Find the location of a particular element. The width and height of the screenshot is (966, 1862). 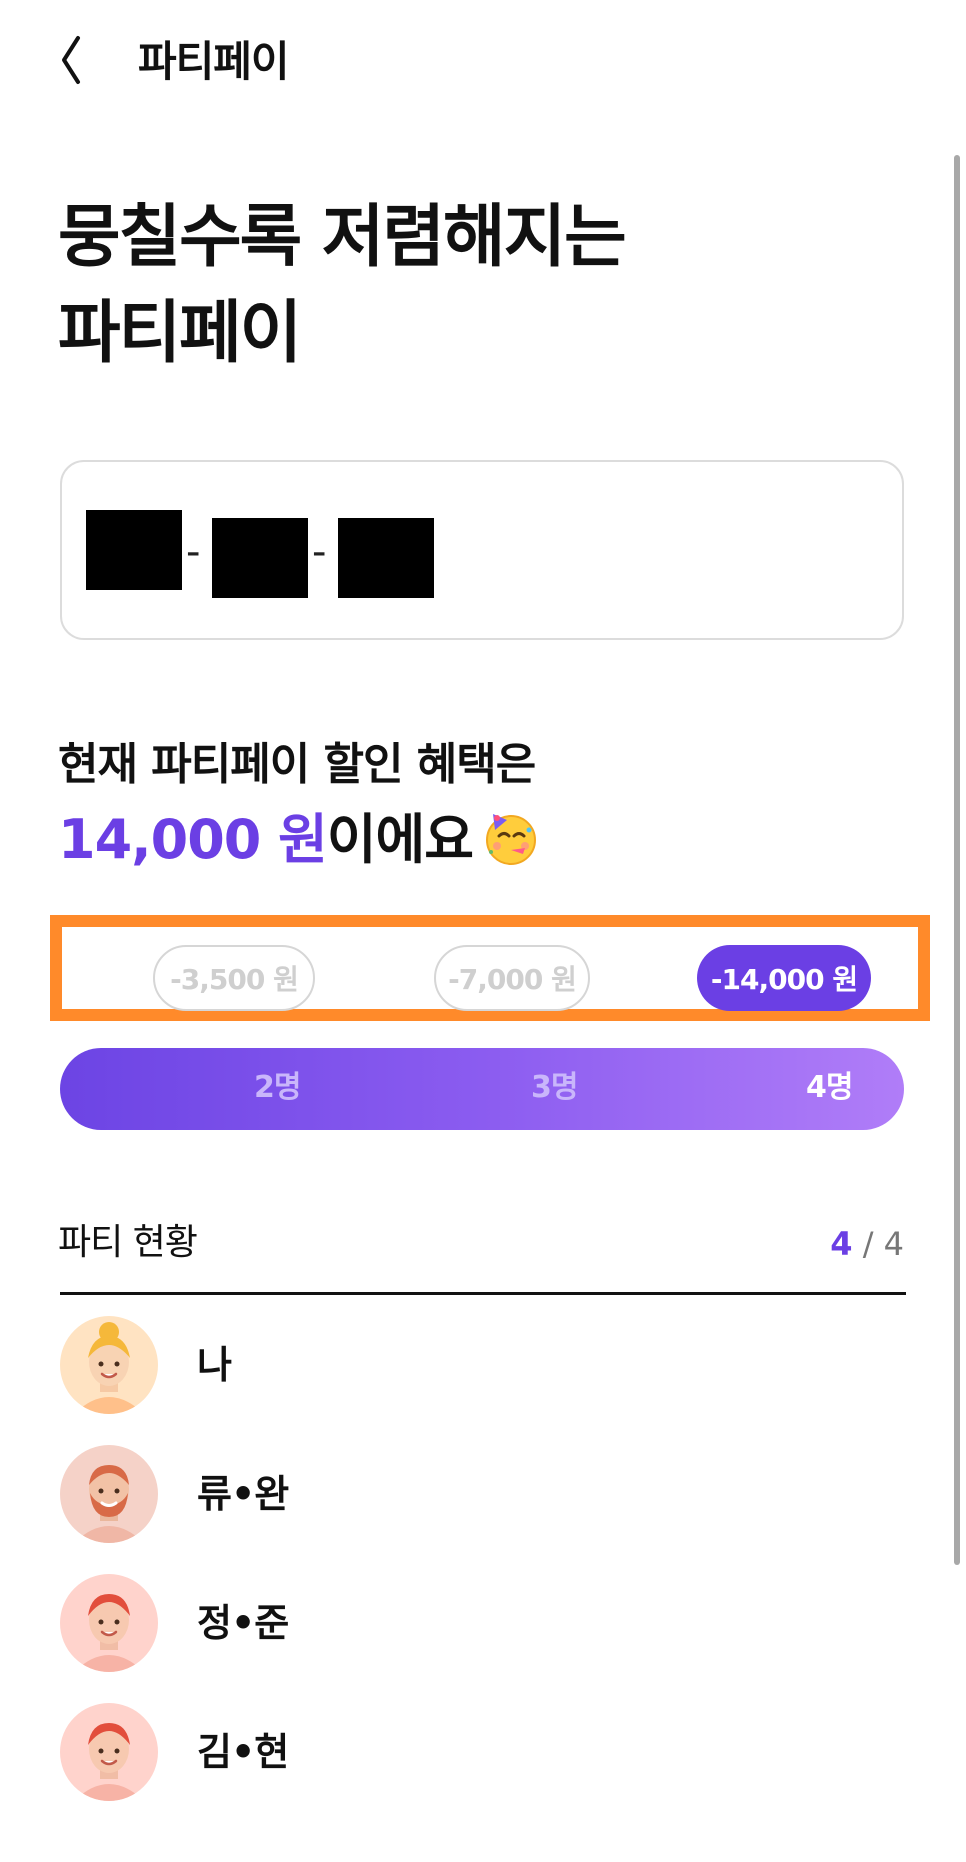

member-name: 류•완 is located at coordinates (243, 1494).